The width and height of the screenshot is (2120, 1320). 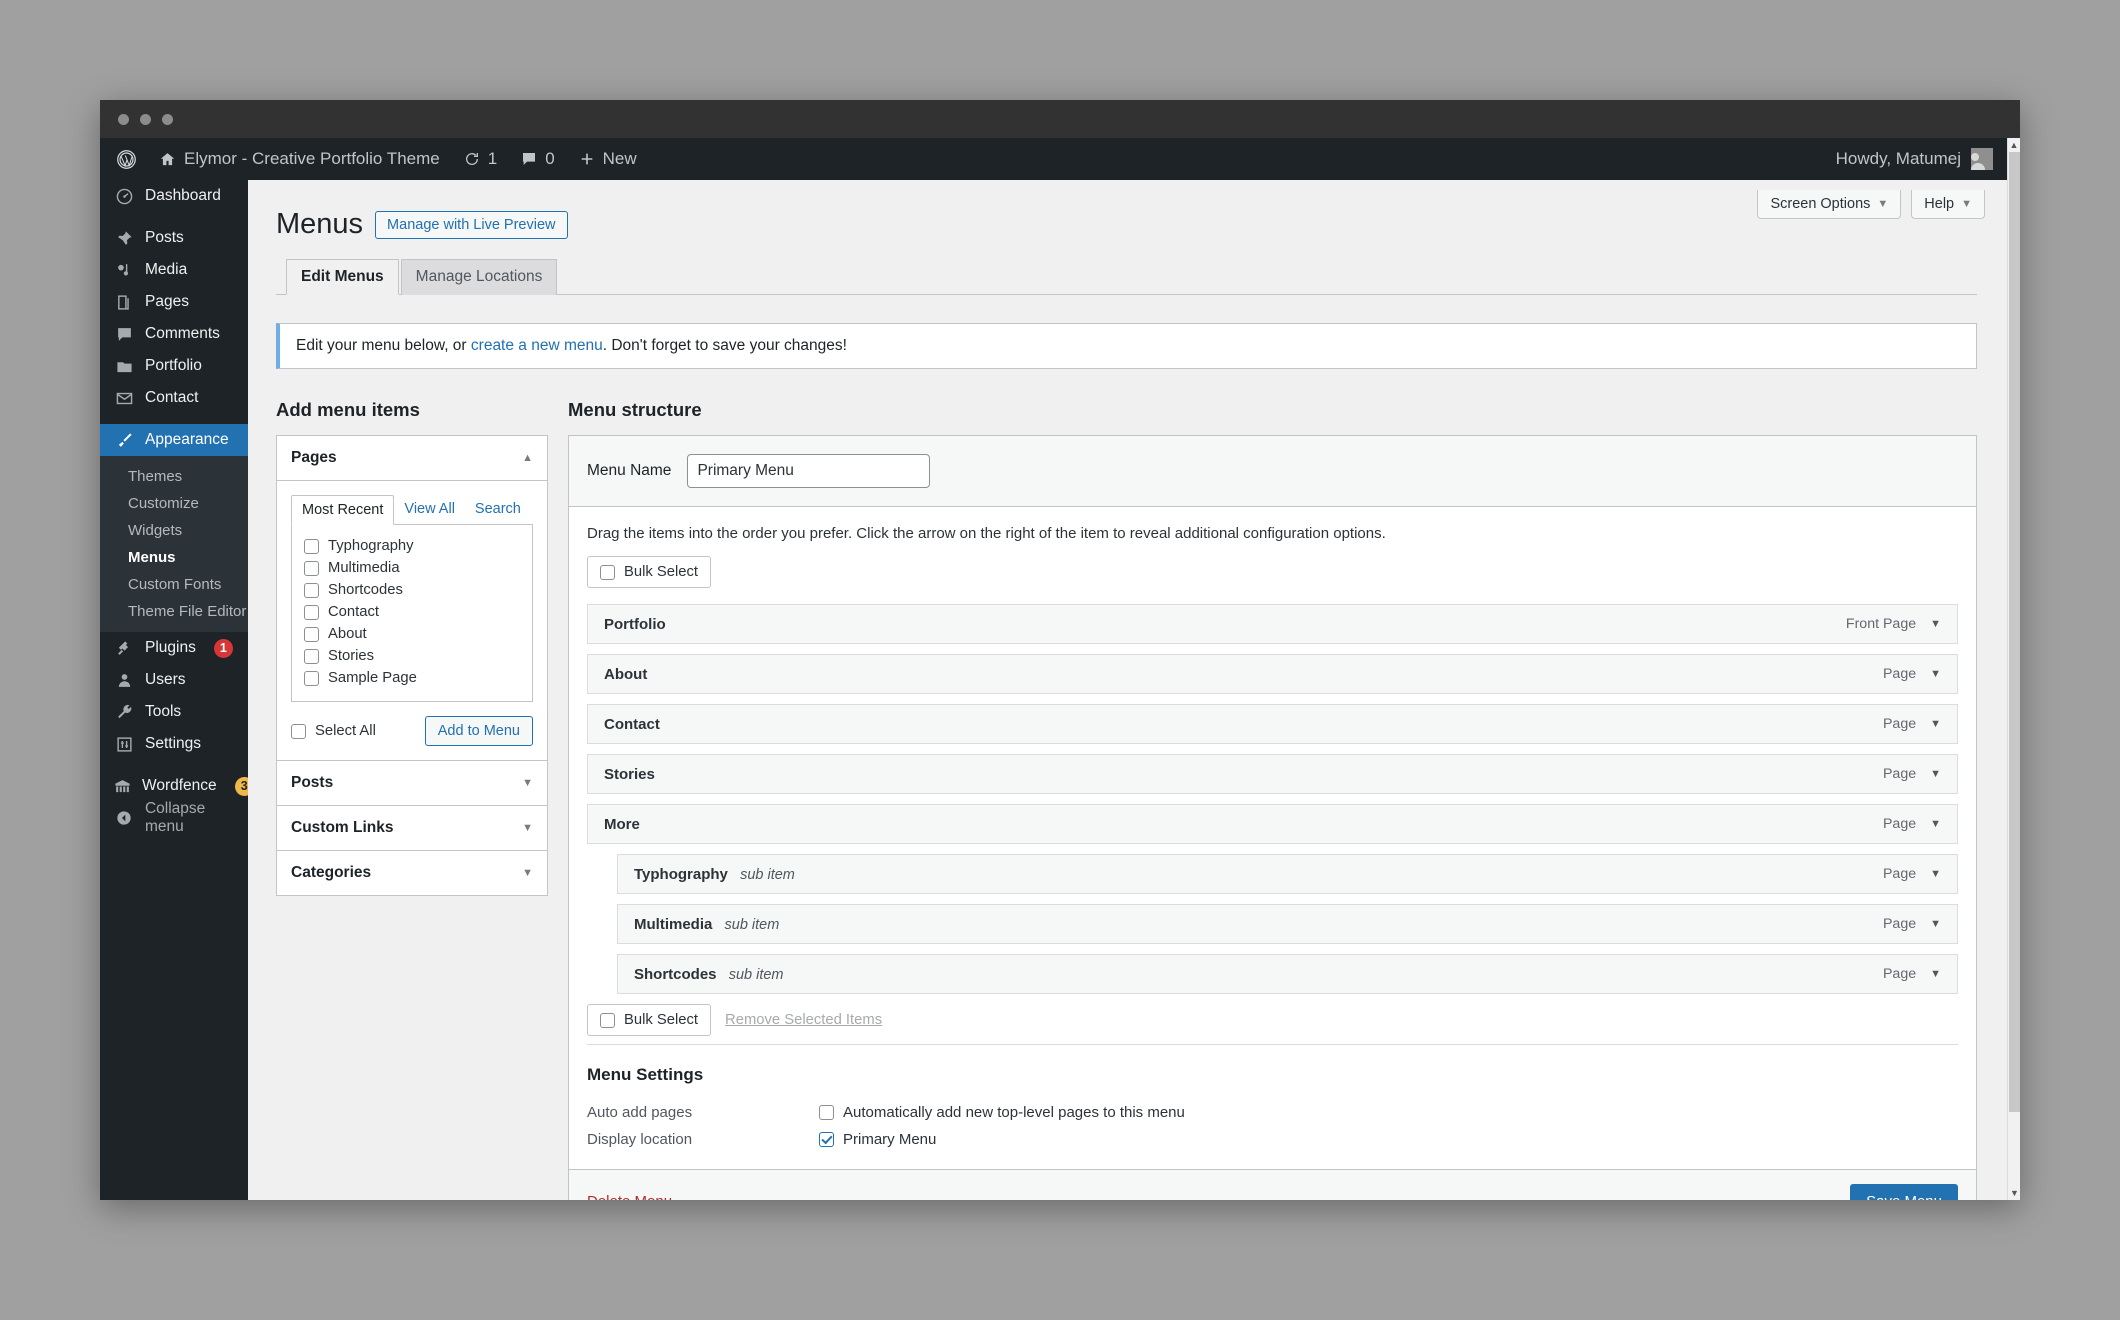 I want to click on scroll-up-arrow-icon: ▲, so click(x=2014, y=145).